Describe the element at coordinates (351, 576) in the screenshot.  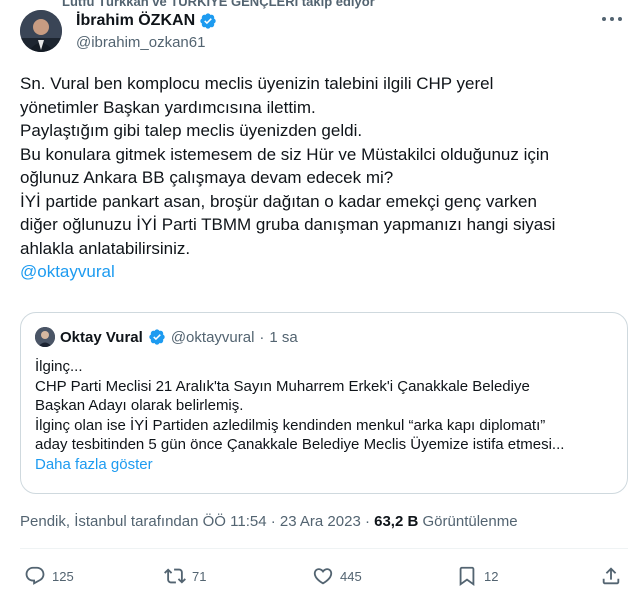
I see `like-count: 445` at that location.